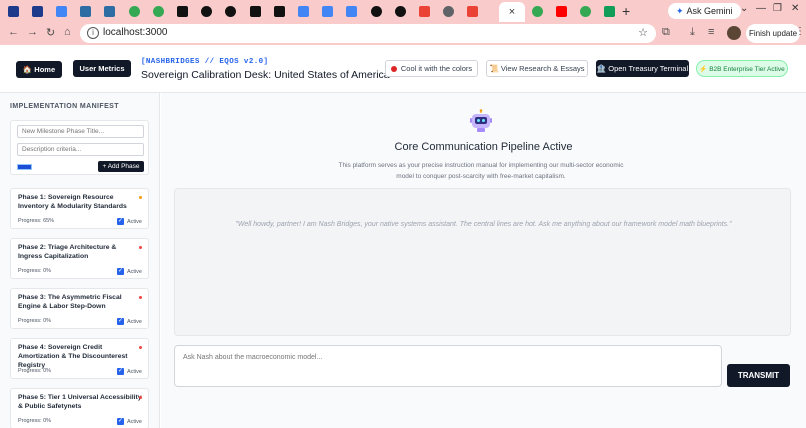 This screenshot has height=428, width=806. Describe the element at coordinates (80, 131) in the screenshot. I see `milestone-title-input` at that location.